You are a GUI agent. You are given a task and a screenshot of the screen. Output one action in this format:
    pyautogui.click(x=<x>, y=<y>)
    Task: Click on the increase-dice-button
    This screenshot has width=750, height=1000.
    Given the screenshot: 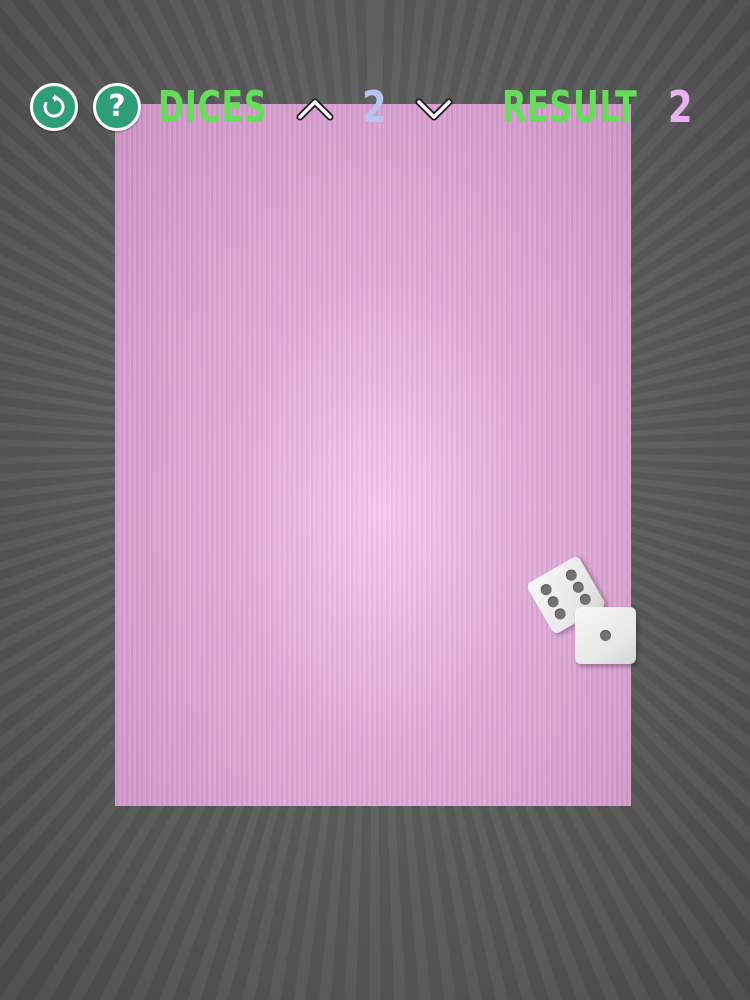 What is the action you would take?
    pyautogui.click(x=315, y=108)
    